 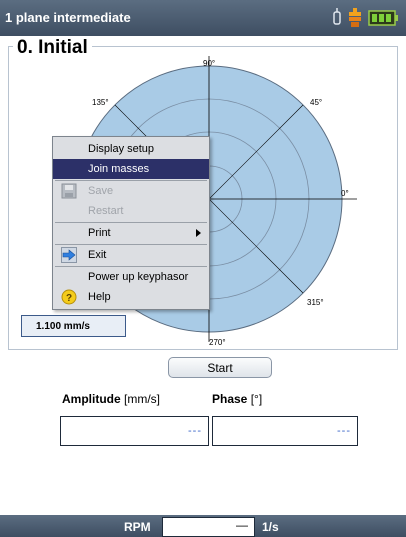 I want to click on menu-item-restart: Restart, so click(x=131, y=211).